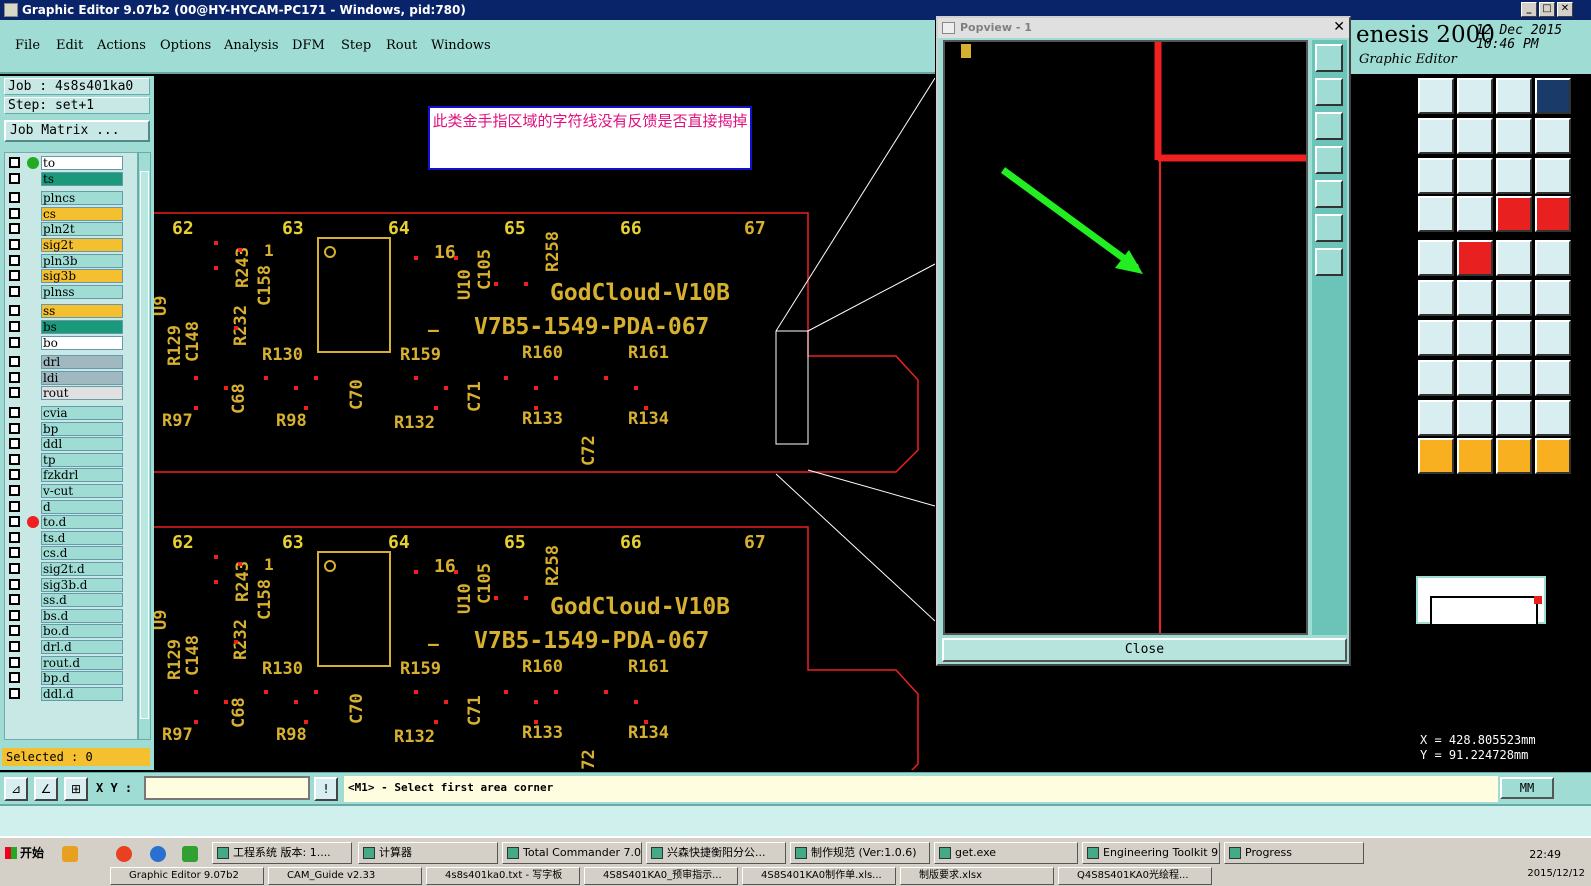 The image size is (1591, 886). I want to click on tool-r7c3-icon, so click(1514, 338).